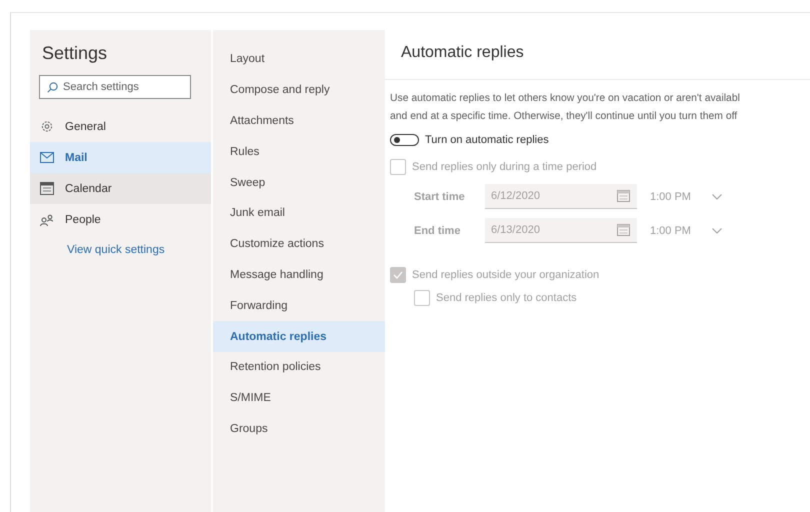 This screenshot has width=810, height=512. Describe the element at coordinates (506, 298) in the screenshot. I see `checkbox-label: Send replies only to contacts` at that location.